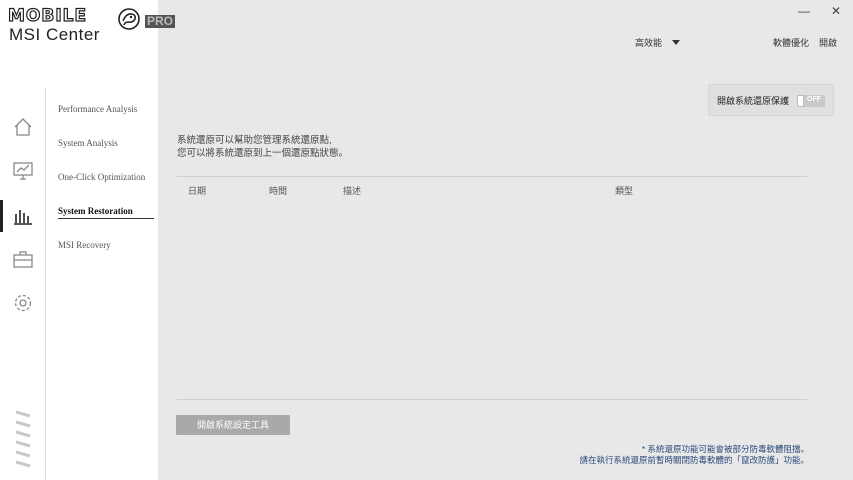 Image resolution: width=853 pixels, height=480 pixels. Describe the element at coordinates (352, 190) in the screenshot. I see `column-header-description: 描述` at that location.